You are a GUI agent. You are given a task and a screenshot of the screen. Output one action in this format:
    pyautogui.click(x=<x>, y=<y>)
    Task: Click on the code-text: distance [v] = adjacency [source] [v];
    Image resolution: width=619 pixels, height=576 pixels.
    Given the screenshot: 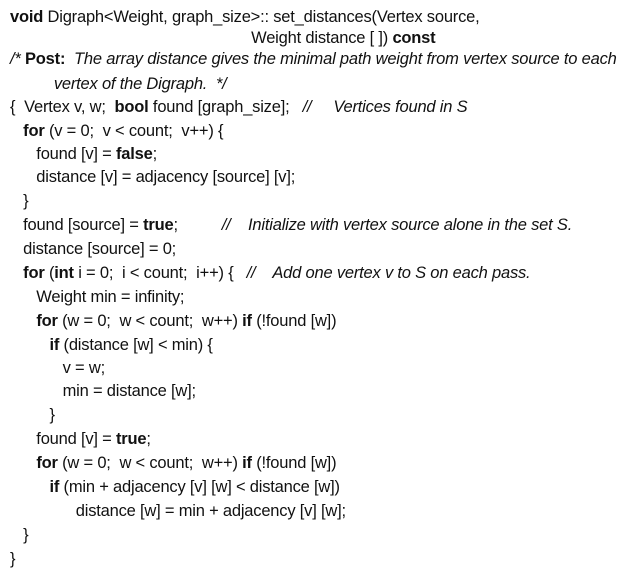 What is the action you would take?
    pyautogui.click(x=153, y=177)
    